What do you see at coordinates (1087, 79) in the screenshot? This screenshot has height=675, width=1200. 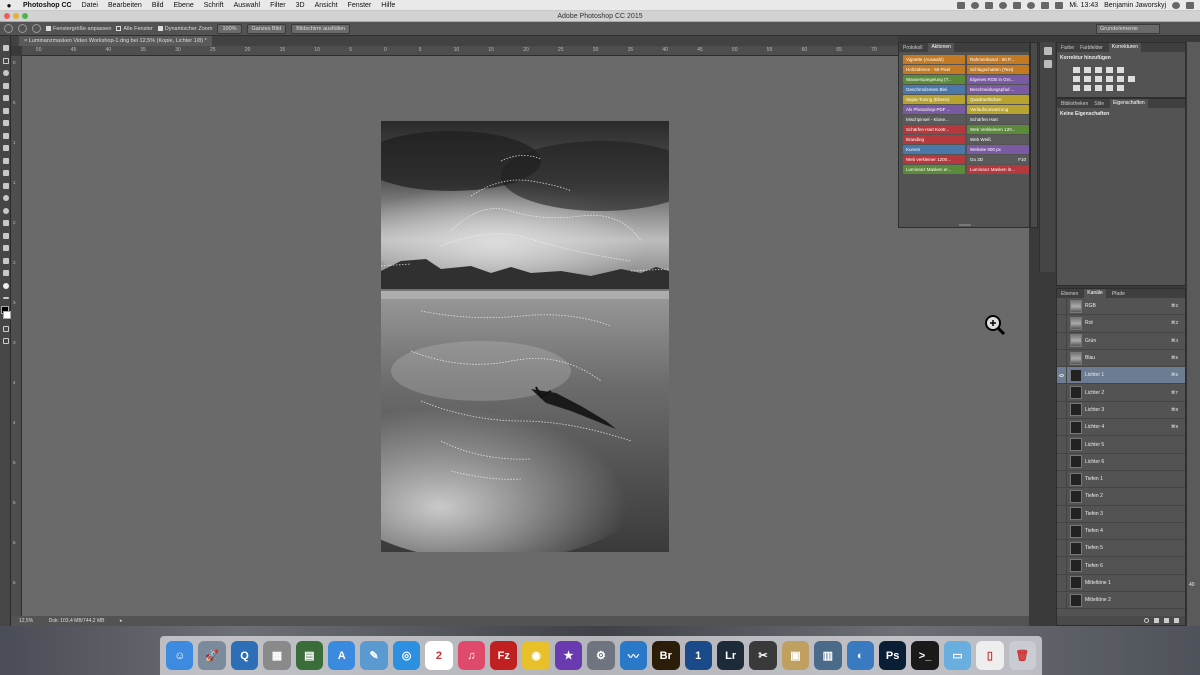 I see `color-balance-icon` at bounding box center [1087, 79].